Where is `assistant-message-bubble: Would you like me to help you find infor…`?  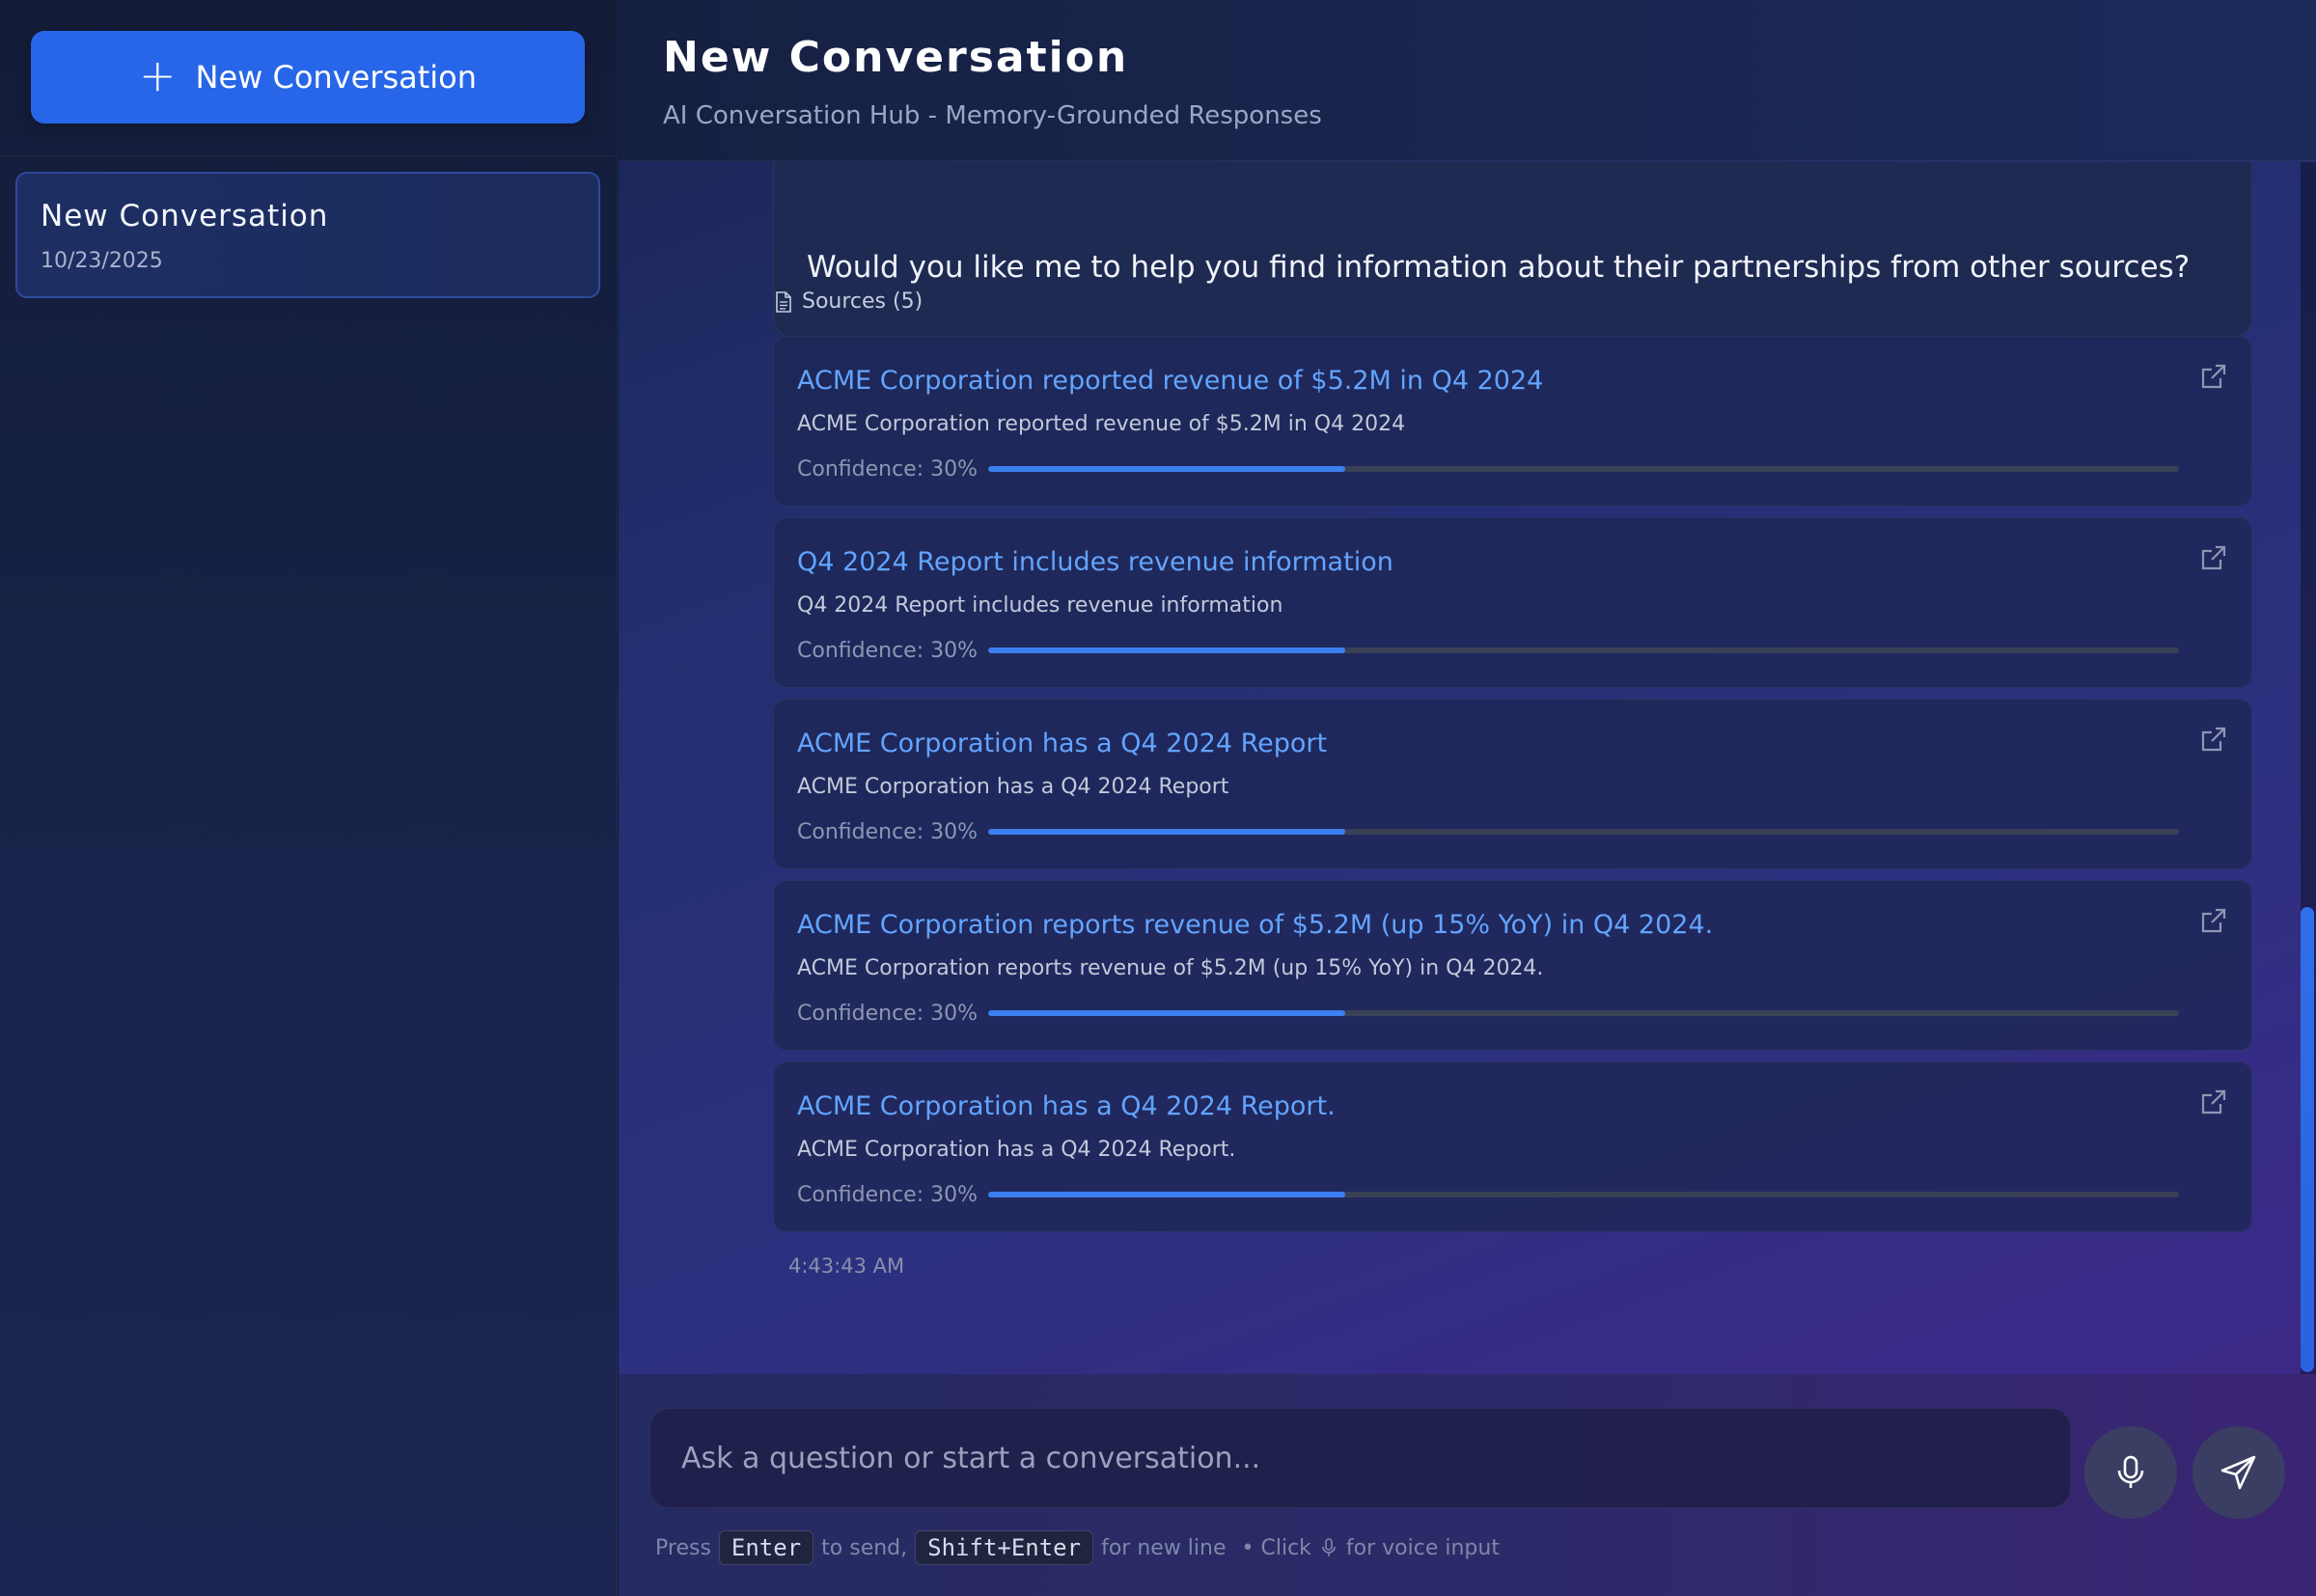
assistant-message-bubble: Would you like me to help you find infor… is located at coordinates (1512, 250).